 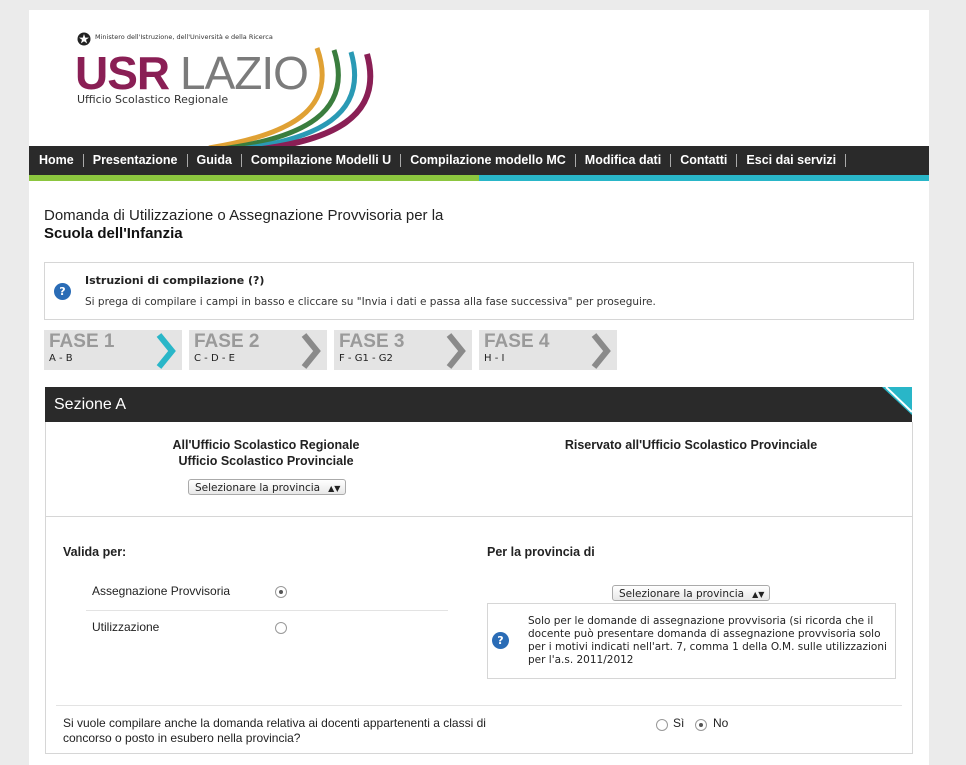 What do you see at coordinates (488, 160) in the screenshot?
I see `nav-compilazione-modello-mc: Compilazione modello MC` at bounding box center [488, 160].